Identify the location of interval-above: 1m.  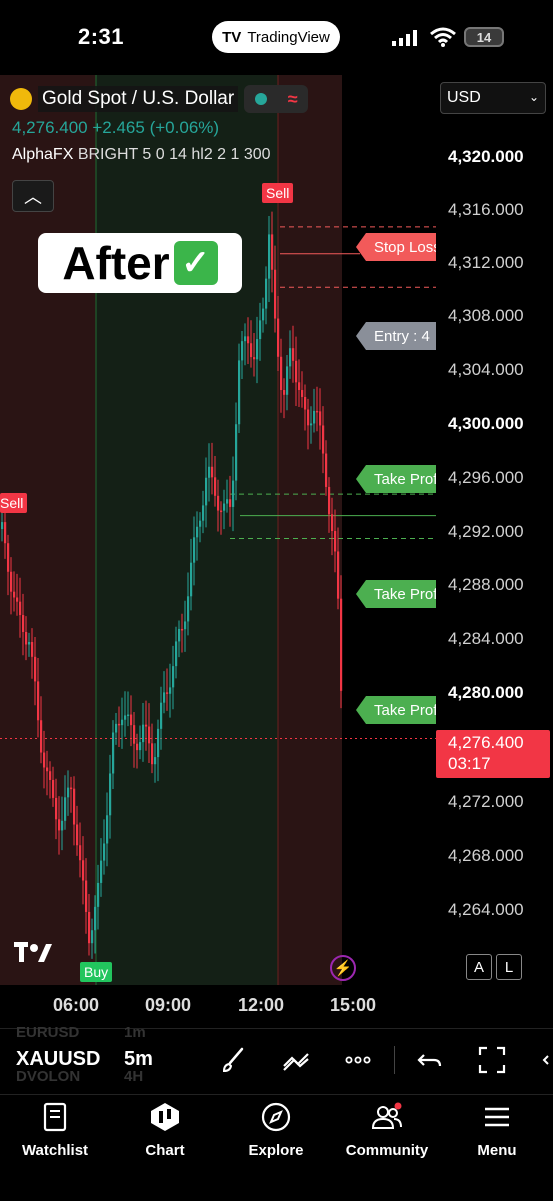
(135, 1032).